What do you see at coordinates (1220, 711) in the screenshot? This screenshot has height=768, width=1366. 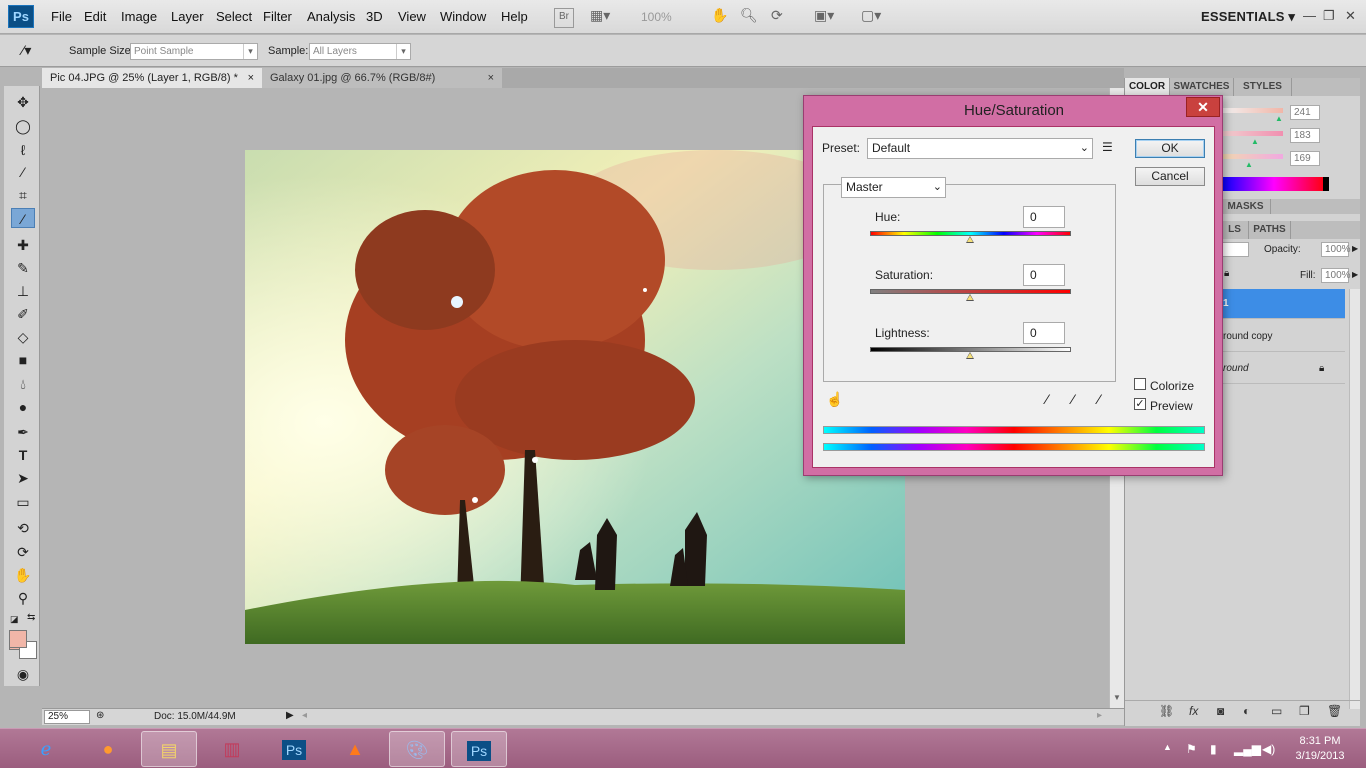 I see `add-mask-icon: ◙` at bounding box center [1220, 711].